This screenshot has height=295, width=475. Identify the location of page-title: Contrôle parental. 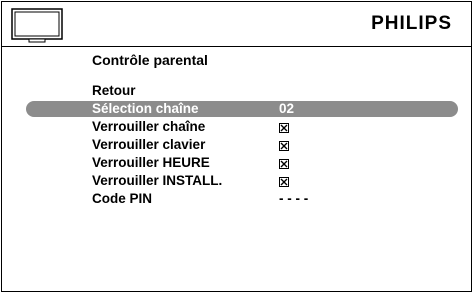
(150, 60).